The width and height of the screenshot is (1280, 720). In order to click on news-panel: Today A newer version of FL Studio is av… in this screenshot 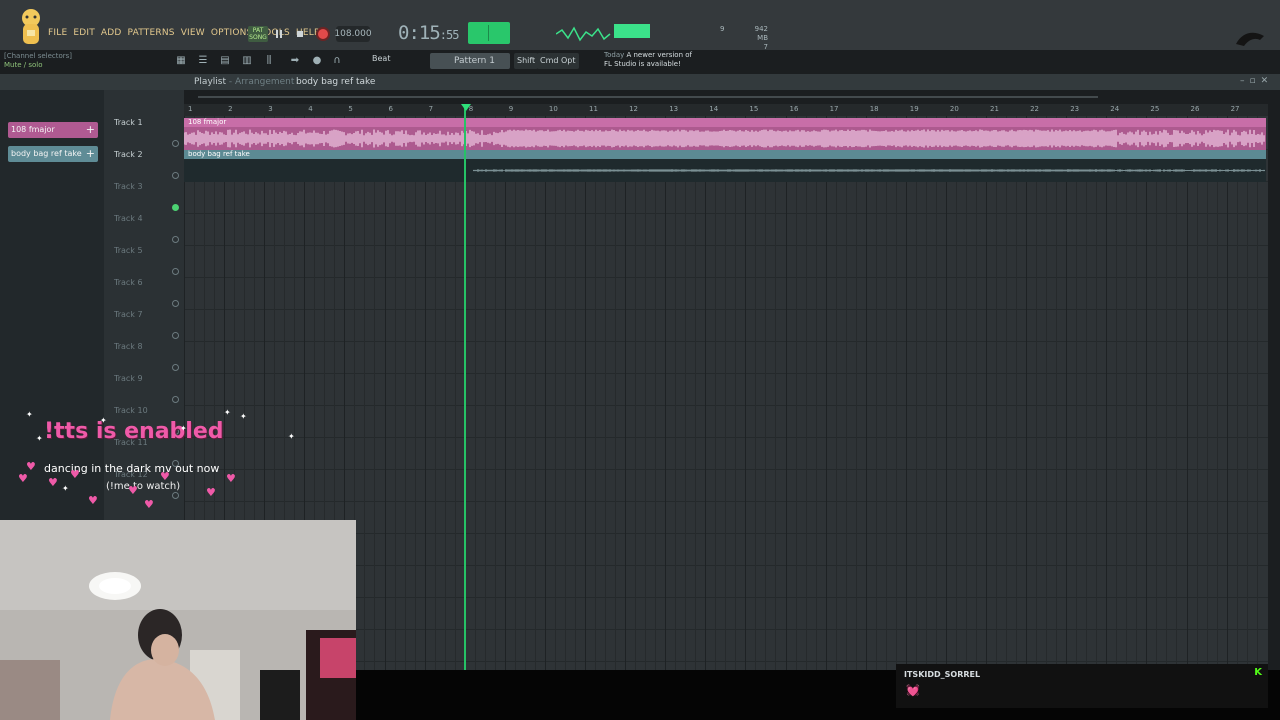, I will do `click(648, 60)`.